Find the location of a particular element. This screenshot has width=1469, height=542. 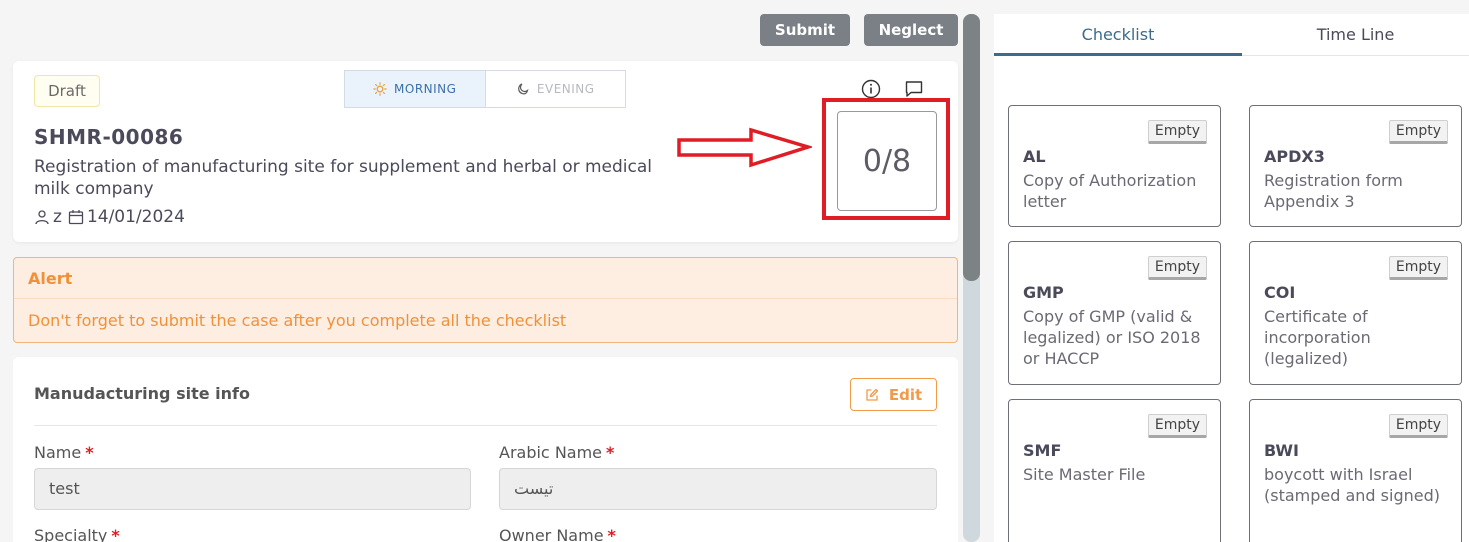

checklist-description: Registration form Appendix 3 is located at coordinates (1333, 191).